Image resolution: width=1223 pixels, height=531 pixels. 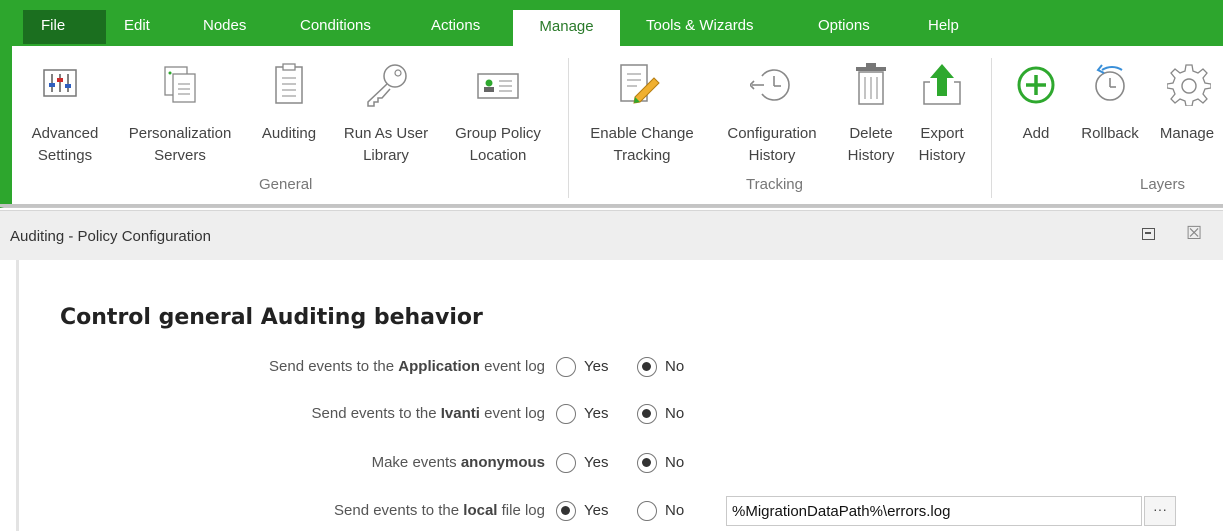 I want to click on application-event-log-label: Send events to the Application event log, so click(x=407, y=366).